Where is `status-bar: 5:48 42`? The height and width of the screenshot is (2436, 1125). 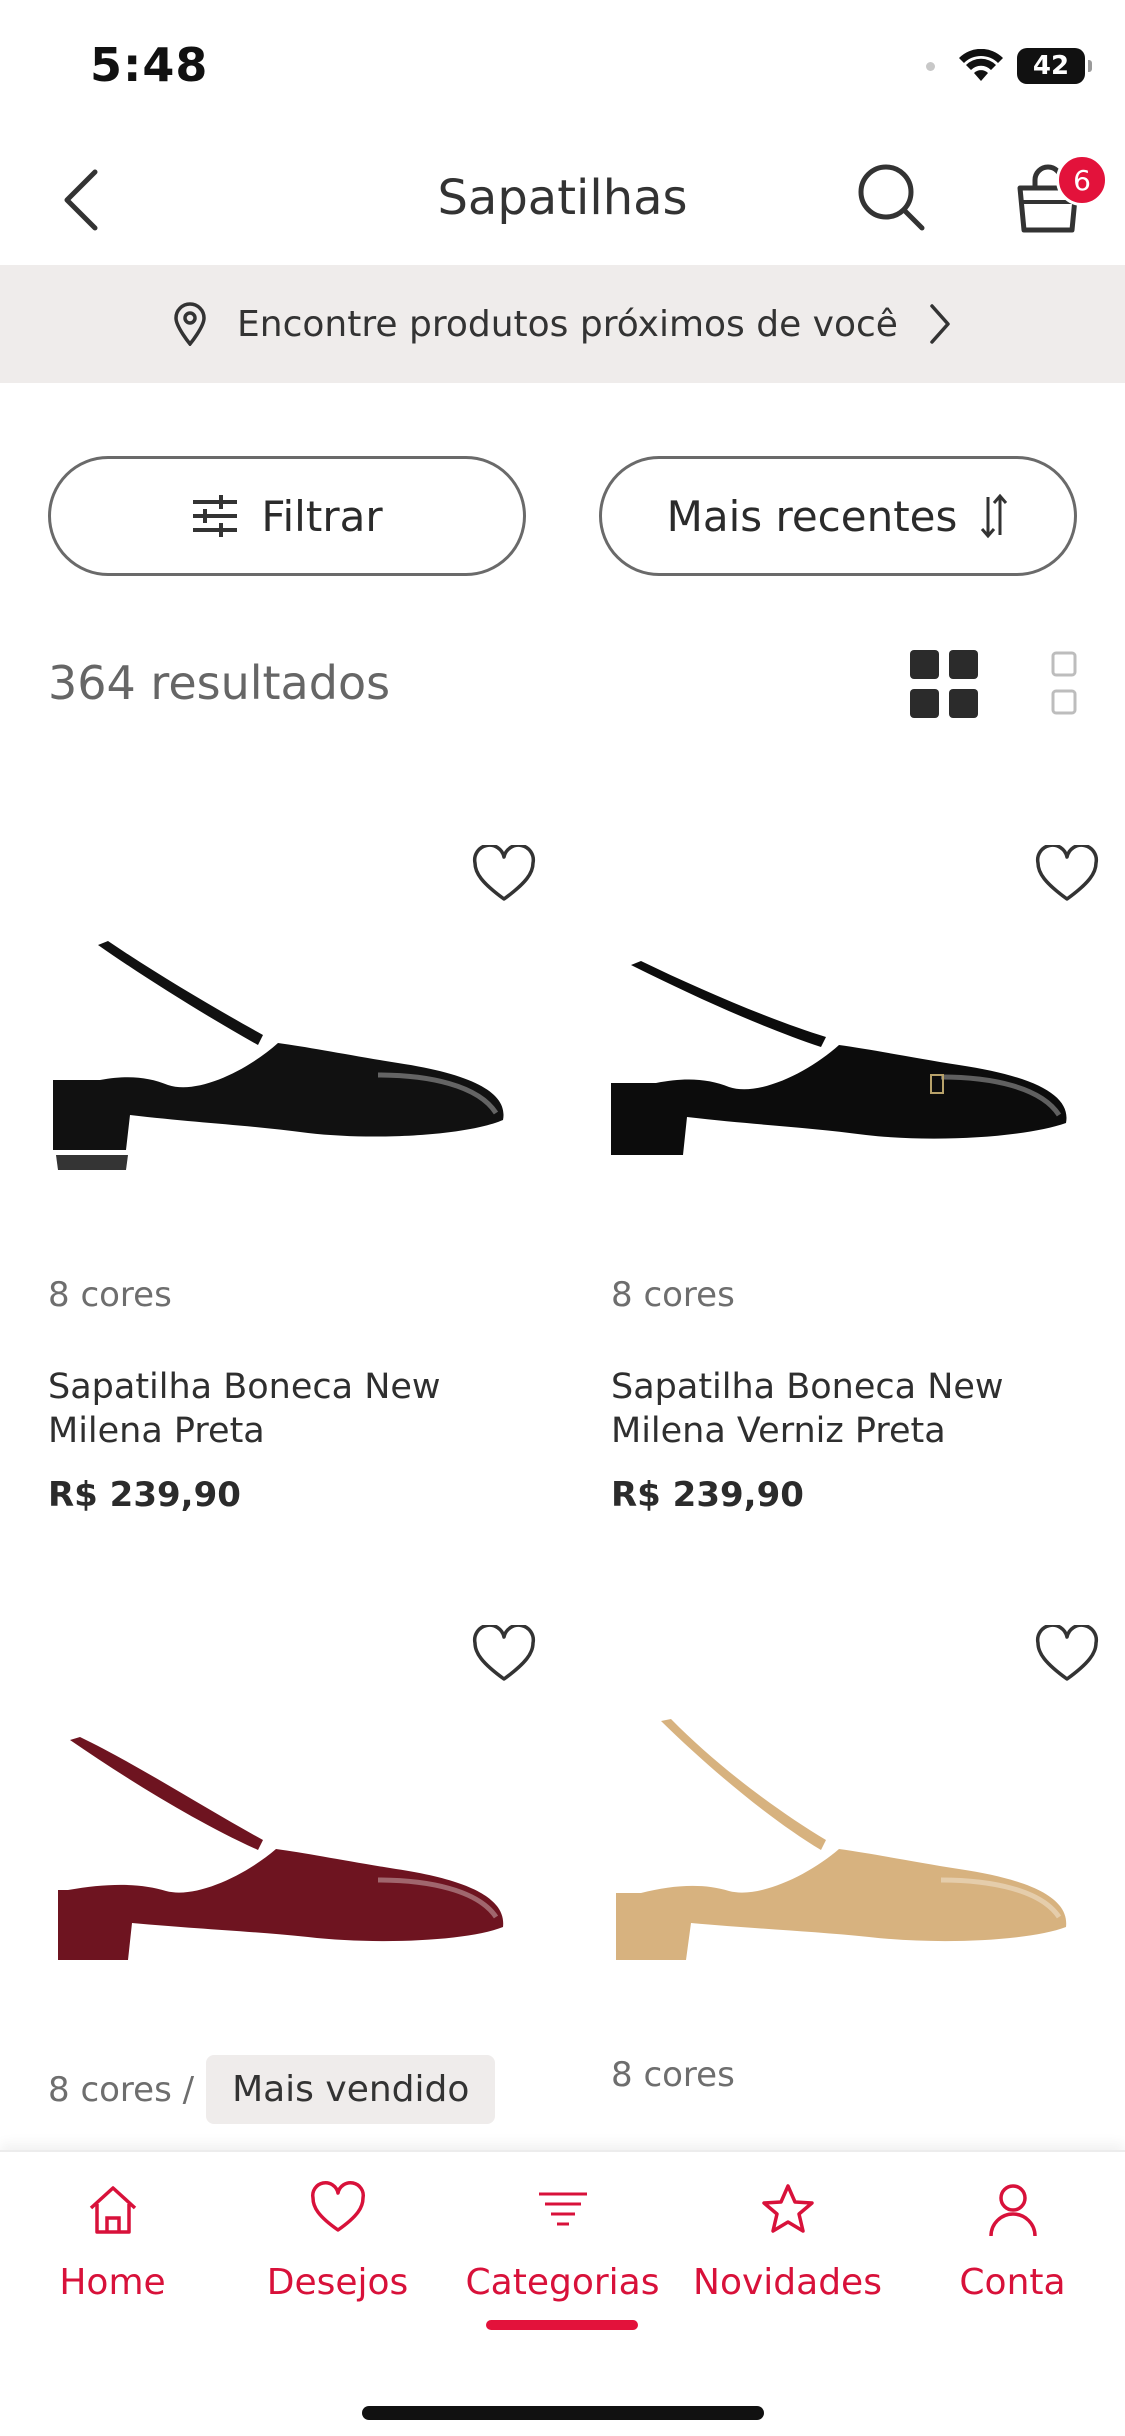 status-bar: 5:48 42 is located at coordinates (562, 65).